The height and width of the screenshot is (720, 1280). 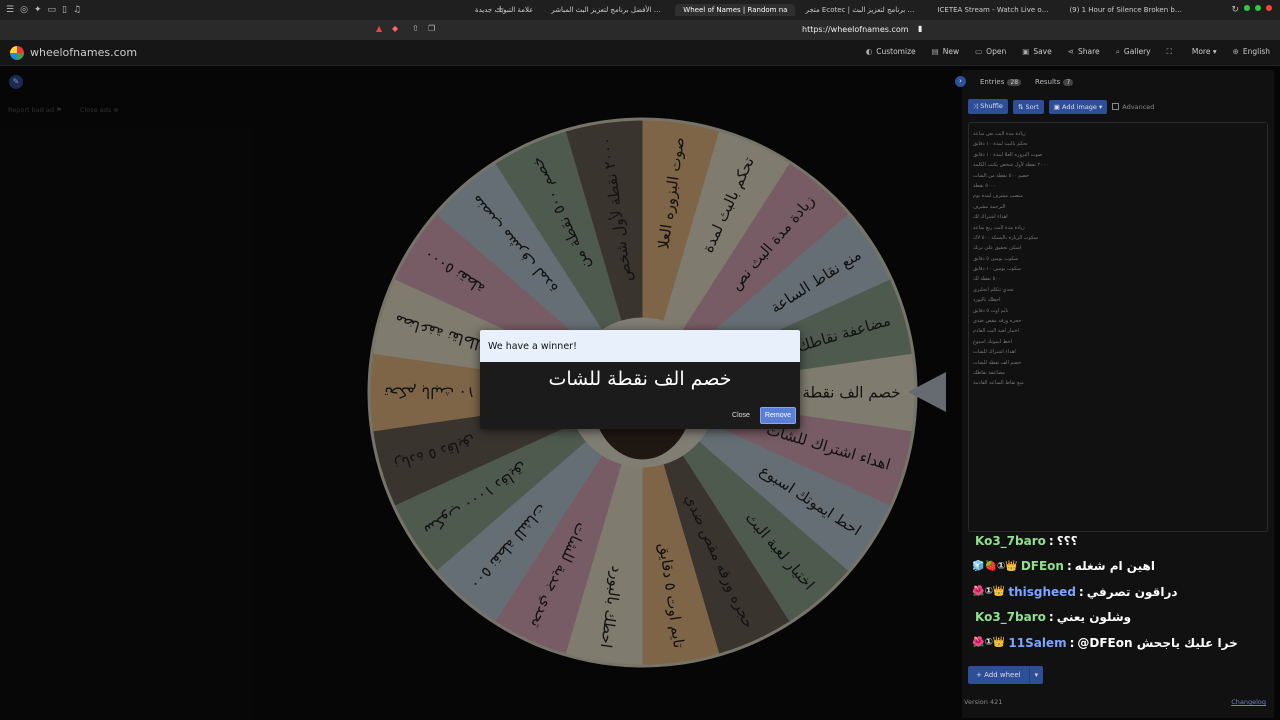 I want to click on brave-icon: ◆, so click(x=395, y=28).